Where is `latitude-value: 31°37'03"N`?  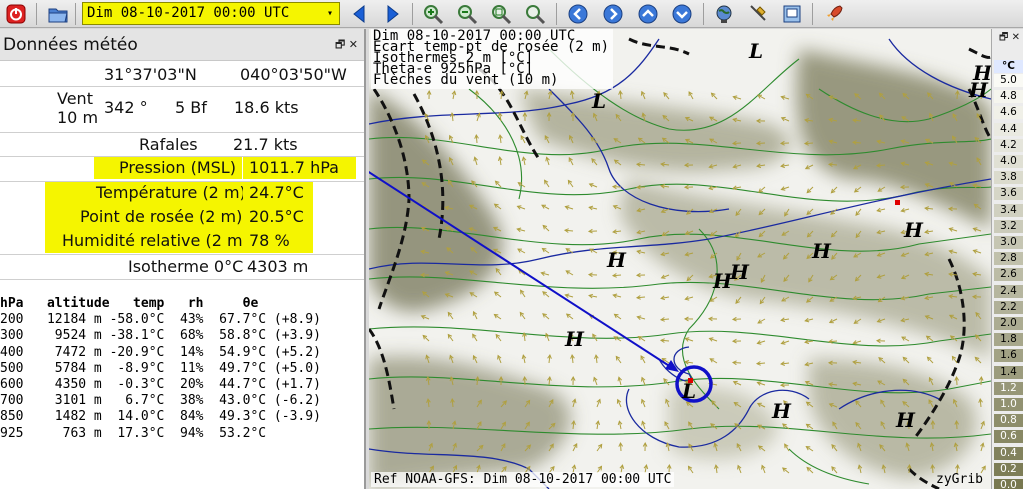
latitude-value: 31°37'03"N is located at coordinates (150, 74).